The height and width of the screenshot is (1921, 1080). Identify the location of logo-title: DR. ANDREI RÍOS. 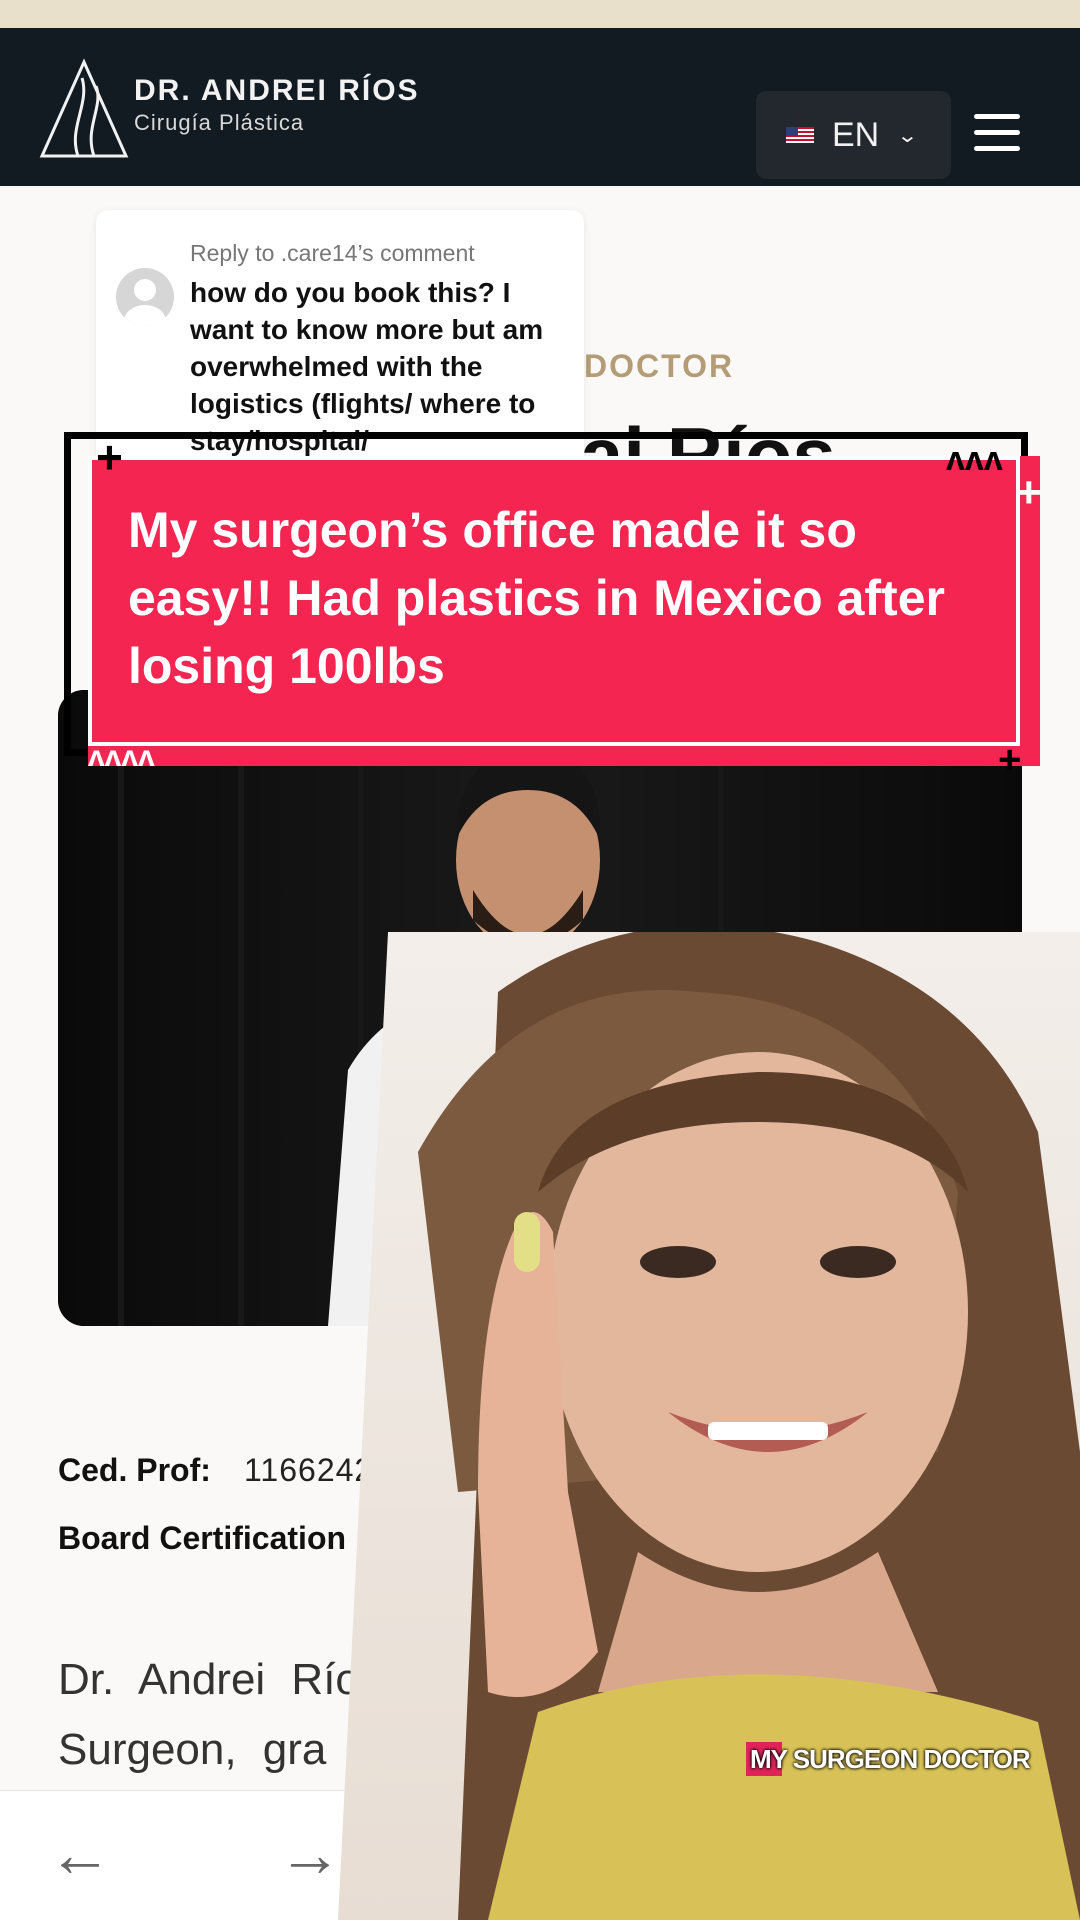
(277, 90).